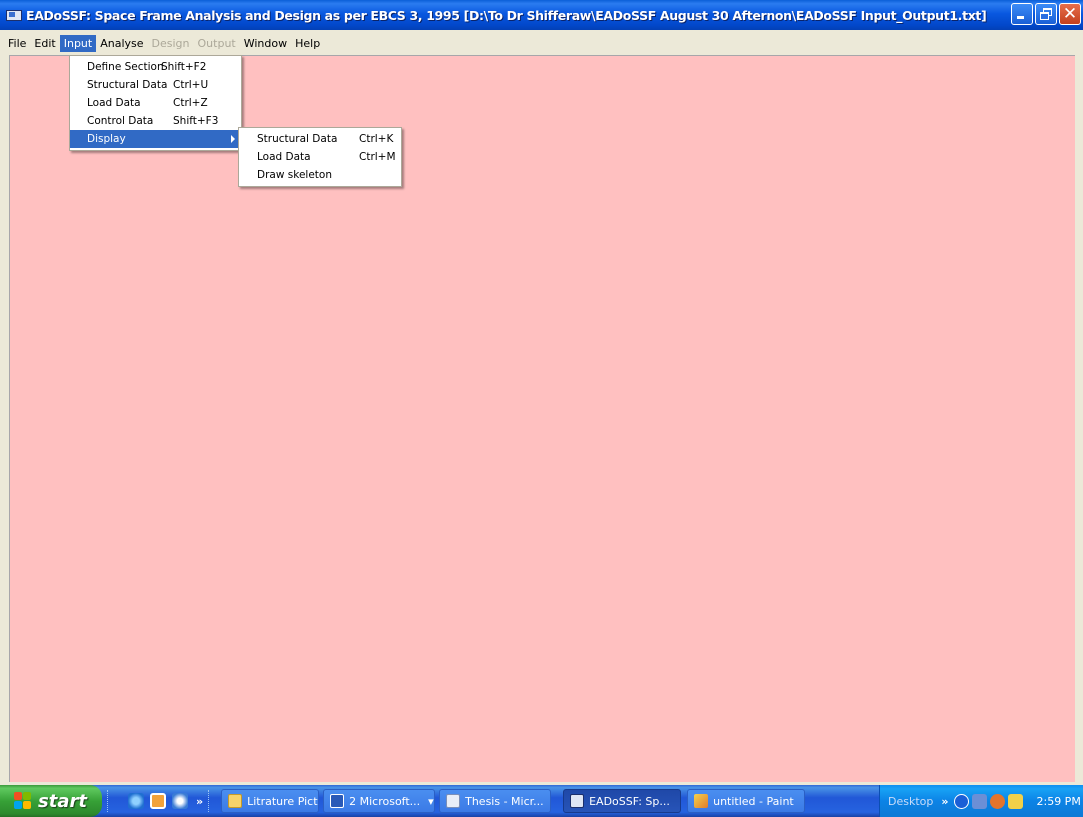 The image size is (1083, 817). What do you see at coordinates (180, 801) in the screenshot?
I see `media-player-icon` at bounding box center [180, 801].